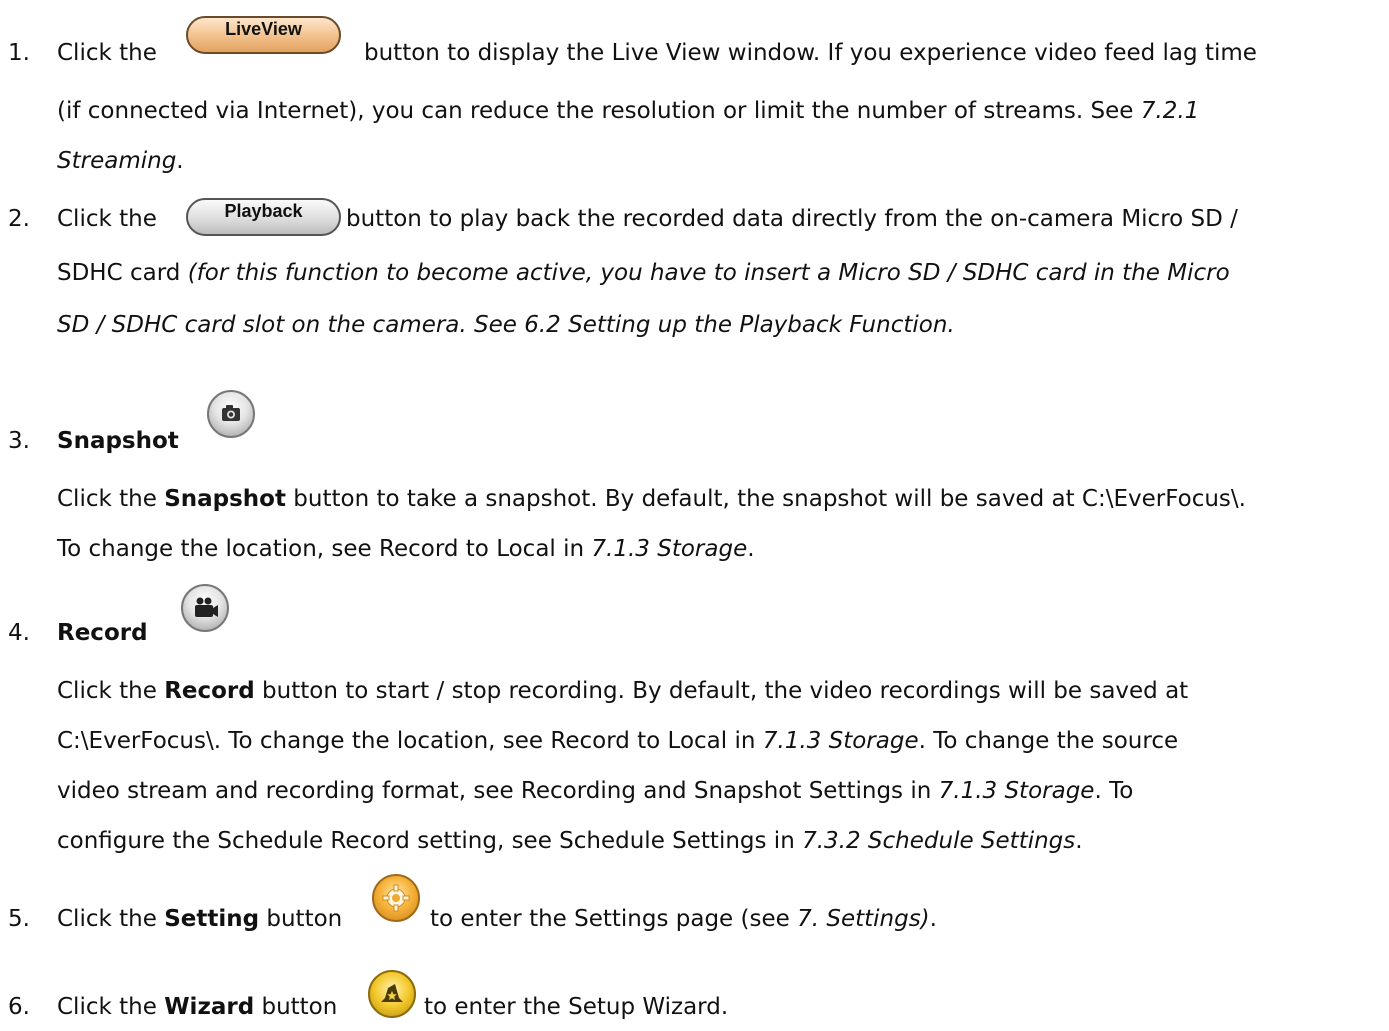 The image size is (1389, 1031). I want to click on section-ref: 7.3.2 Schedule Settings, so click(939, 841).